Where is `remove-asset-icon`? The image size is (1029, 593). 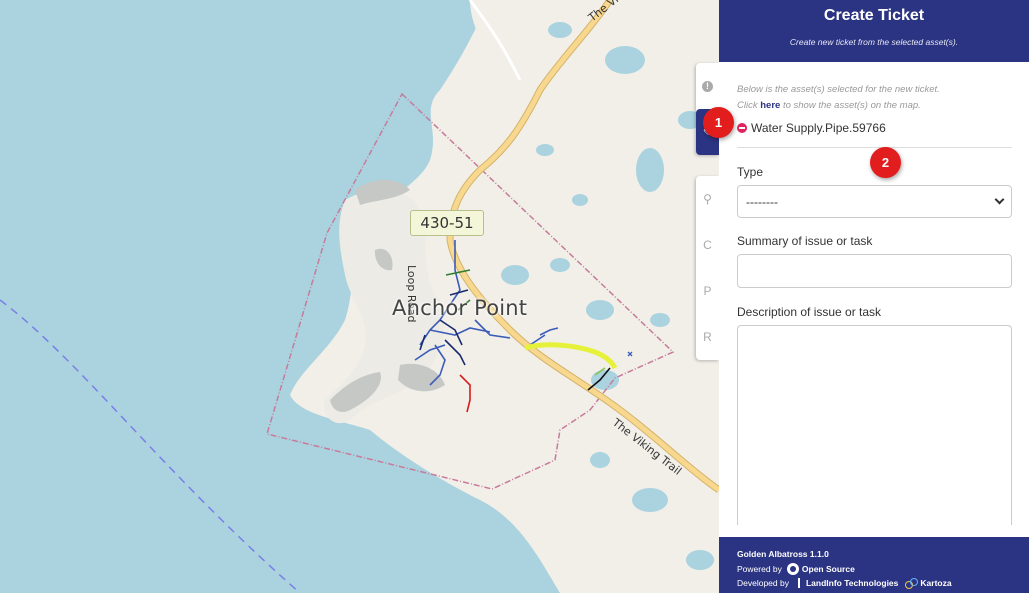 remove-asset-icon is located at coordinates (742, 128).